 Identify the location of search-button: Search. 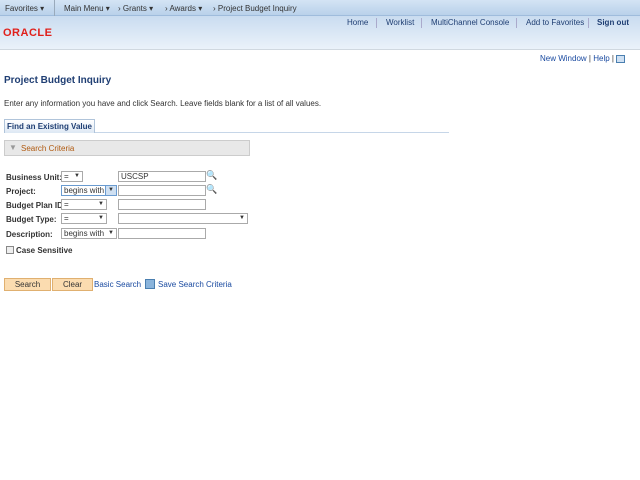
(27, 284).